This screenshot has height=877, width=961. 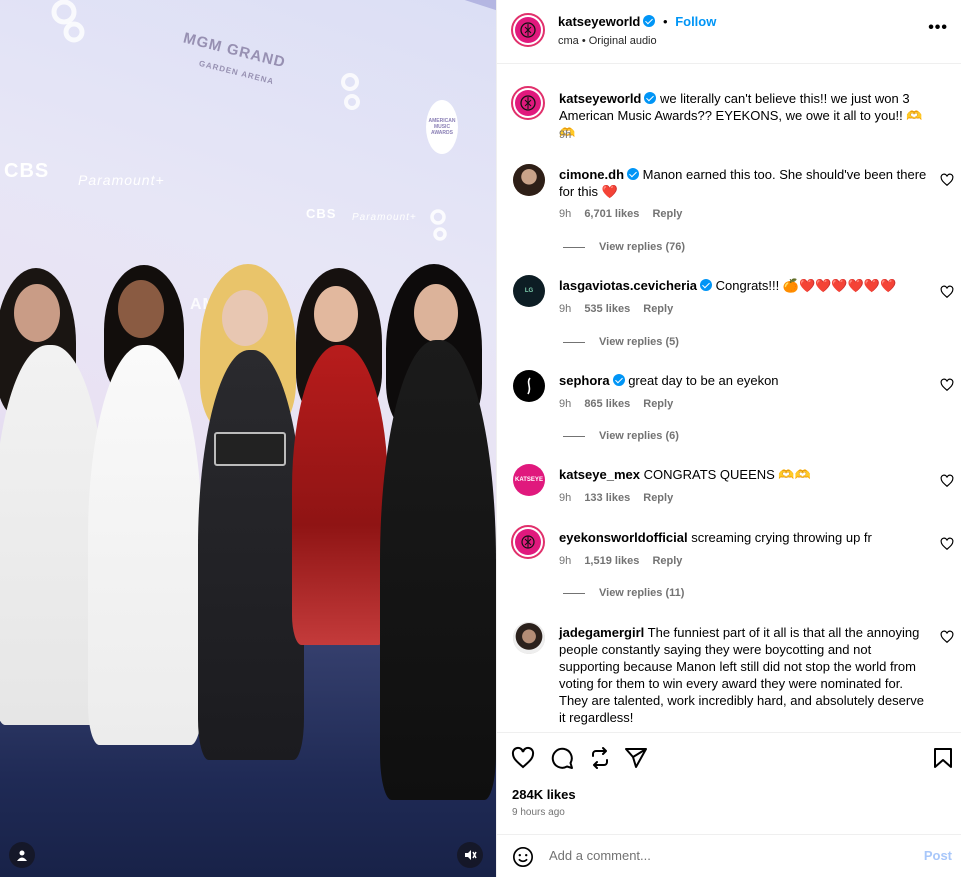 I want to click on comment-text: CONGRATS QUEENS 🫶🫶, so click(x=727, y=474).